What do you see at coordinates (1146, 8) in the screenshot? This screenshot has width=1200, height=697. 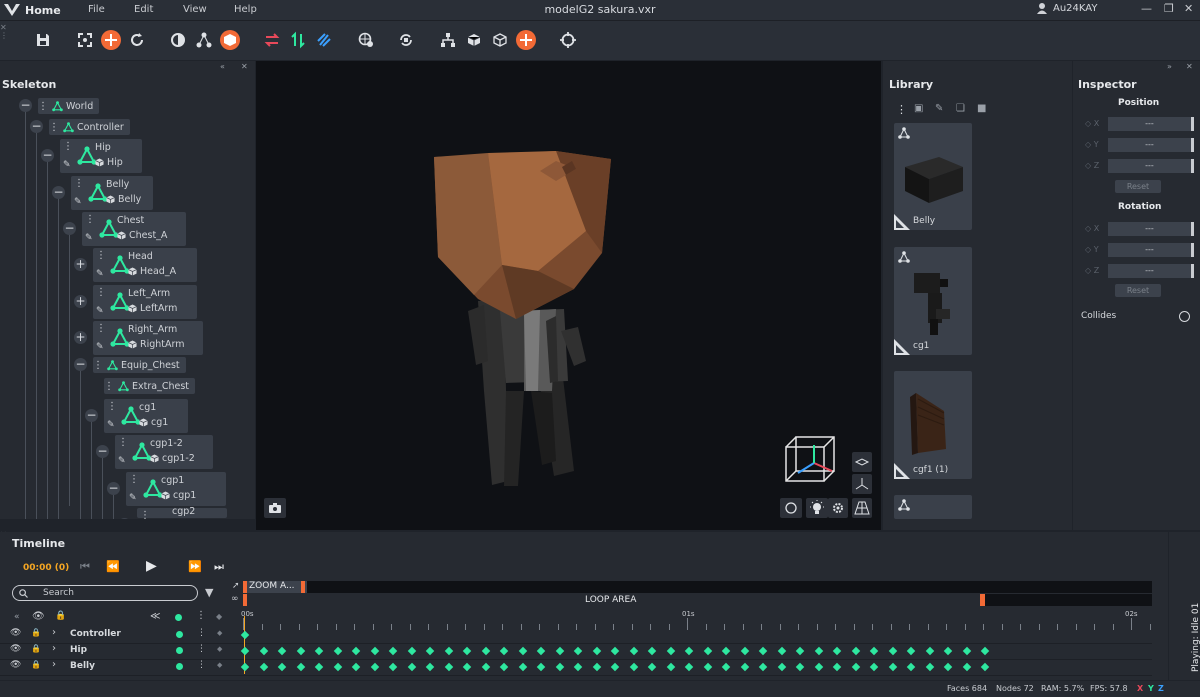 I see `minimize-icon: —` at bounding box center [1146, 8].